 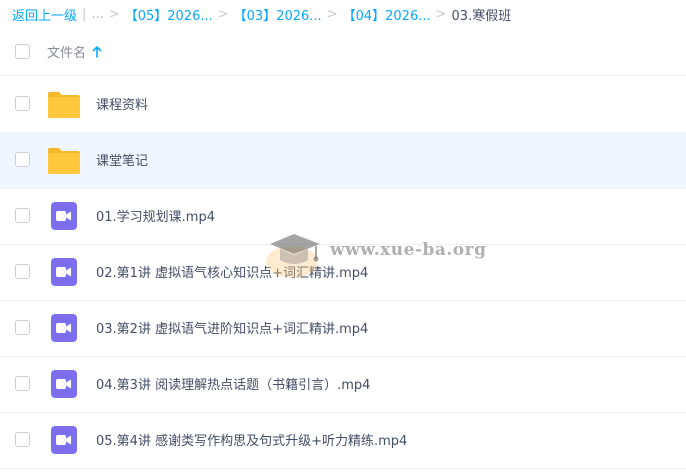 I want to click on file-row: 03.第2讲 虚拟语气进阶知识点+词汇精讲.mp4, so click(x=343, y=328).